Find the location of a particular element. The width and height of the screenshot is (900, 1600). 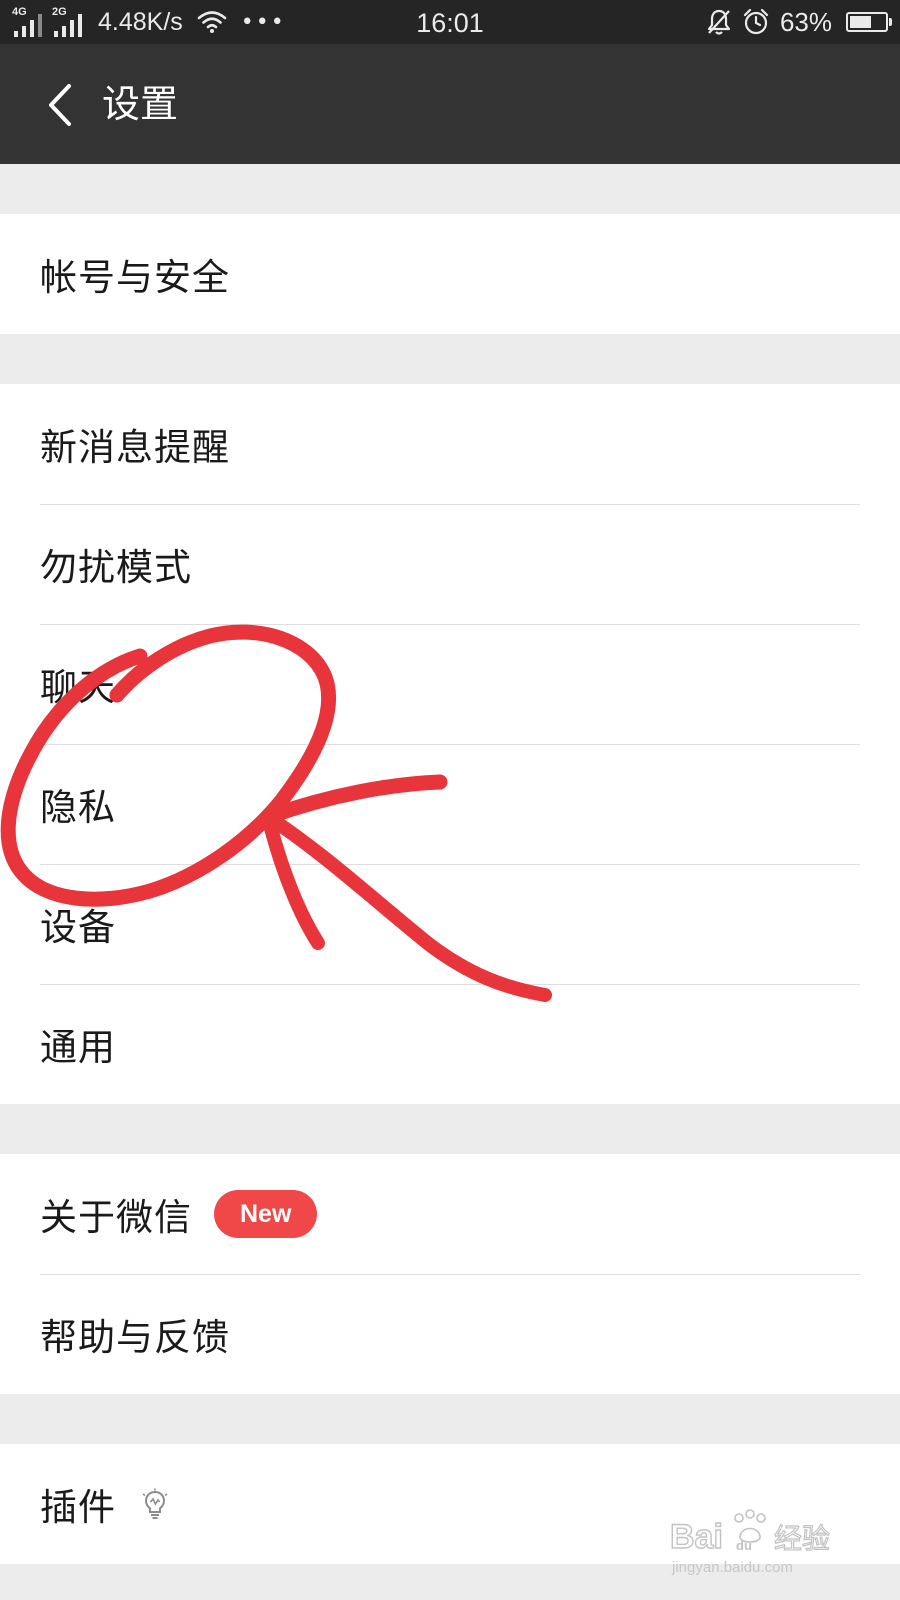

baidu-watermark-logo: Bai du 经验 jingyan.baidu.com is located at coordinates (750, 1542).